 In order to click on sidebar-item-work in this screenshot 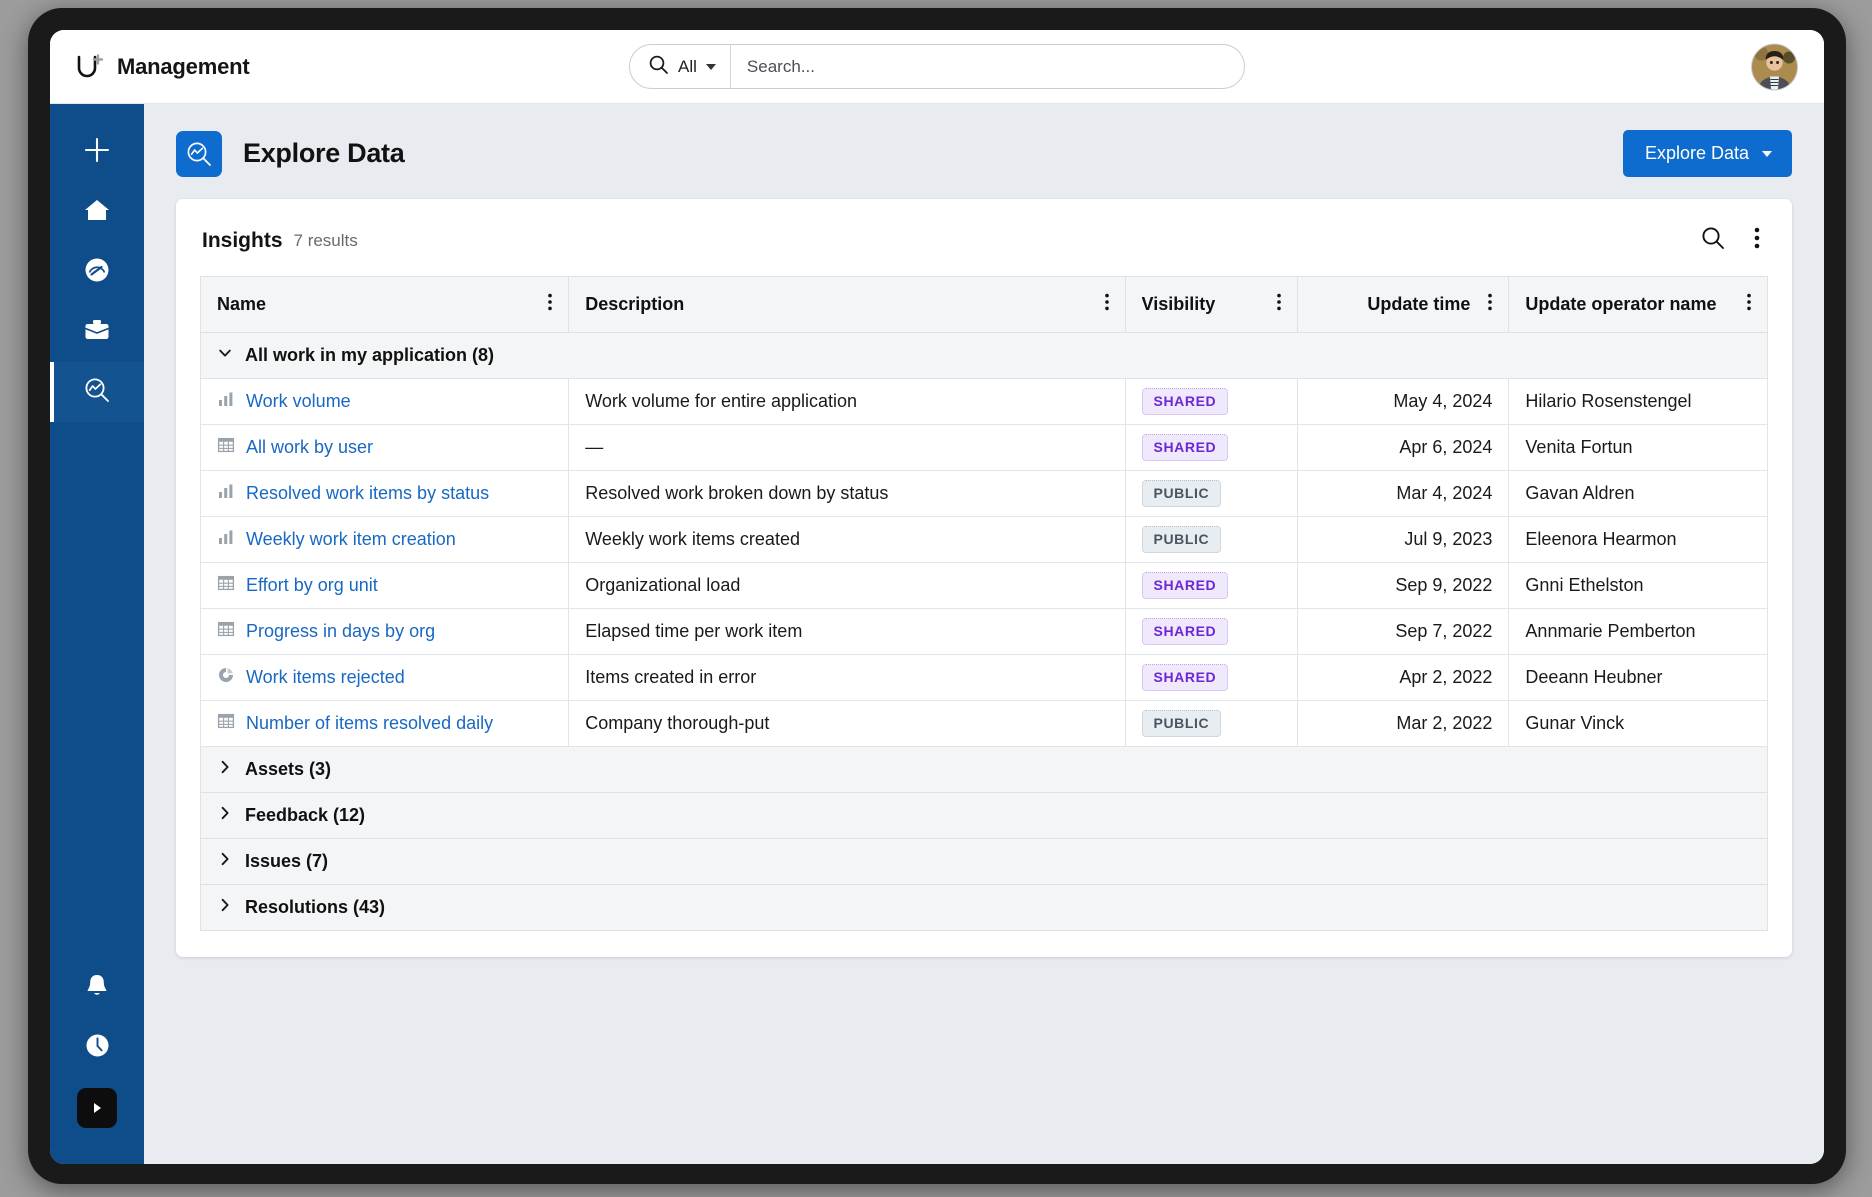, I will do `click(97, 332)`.